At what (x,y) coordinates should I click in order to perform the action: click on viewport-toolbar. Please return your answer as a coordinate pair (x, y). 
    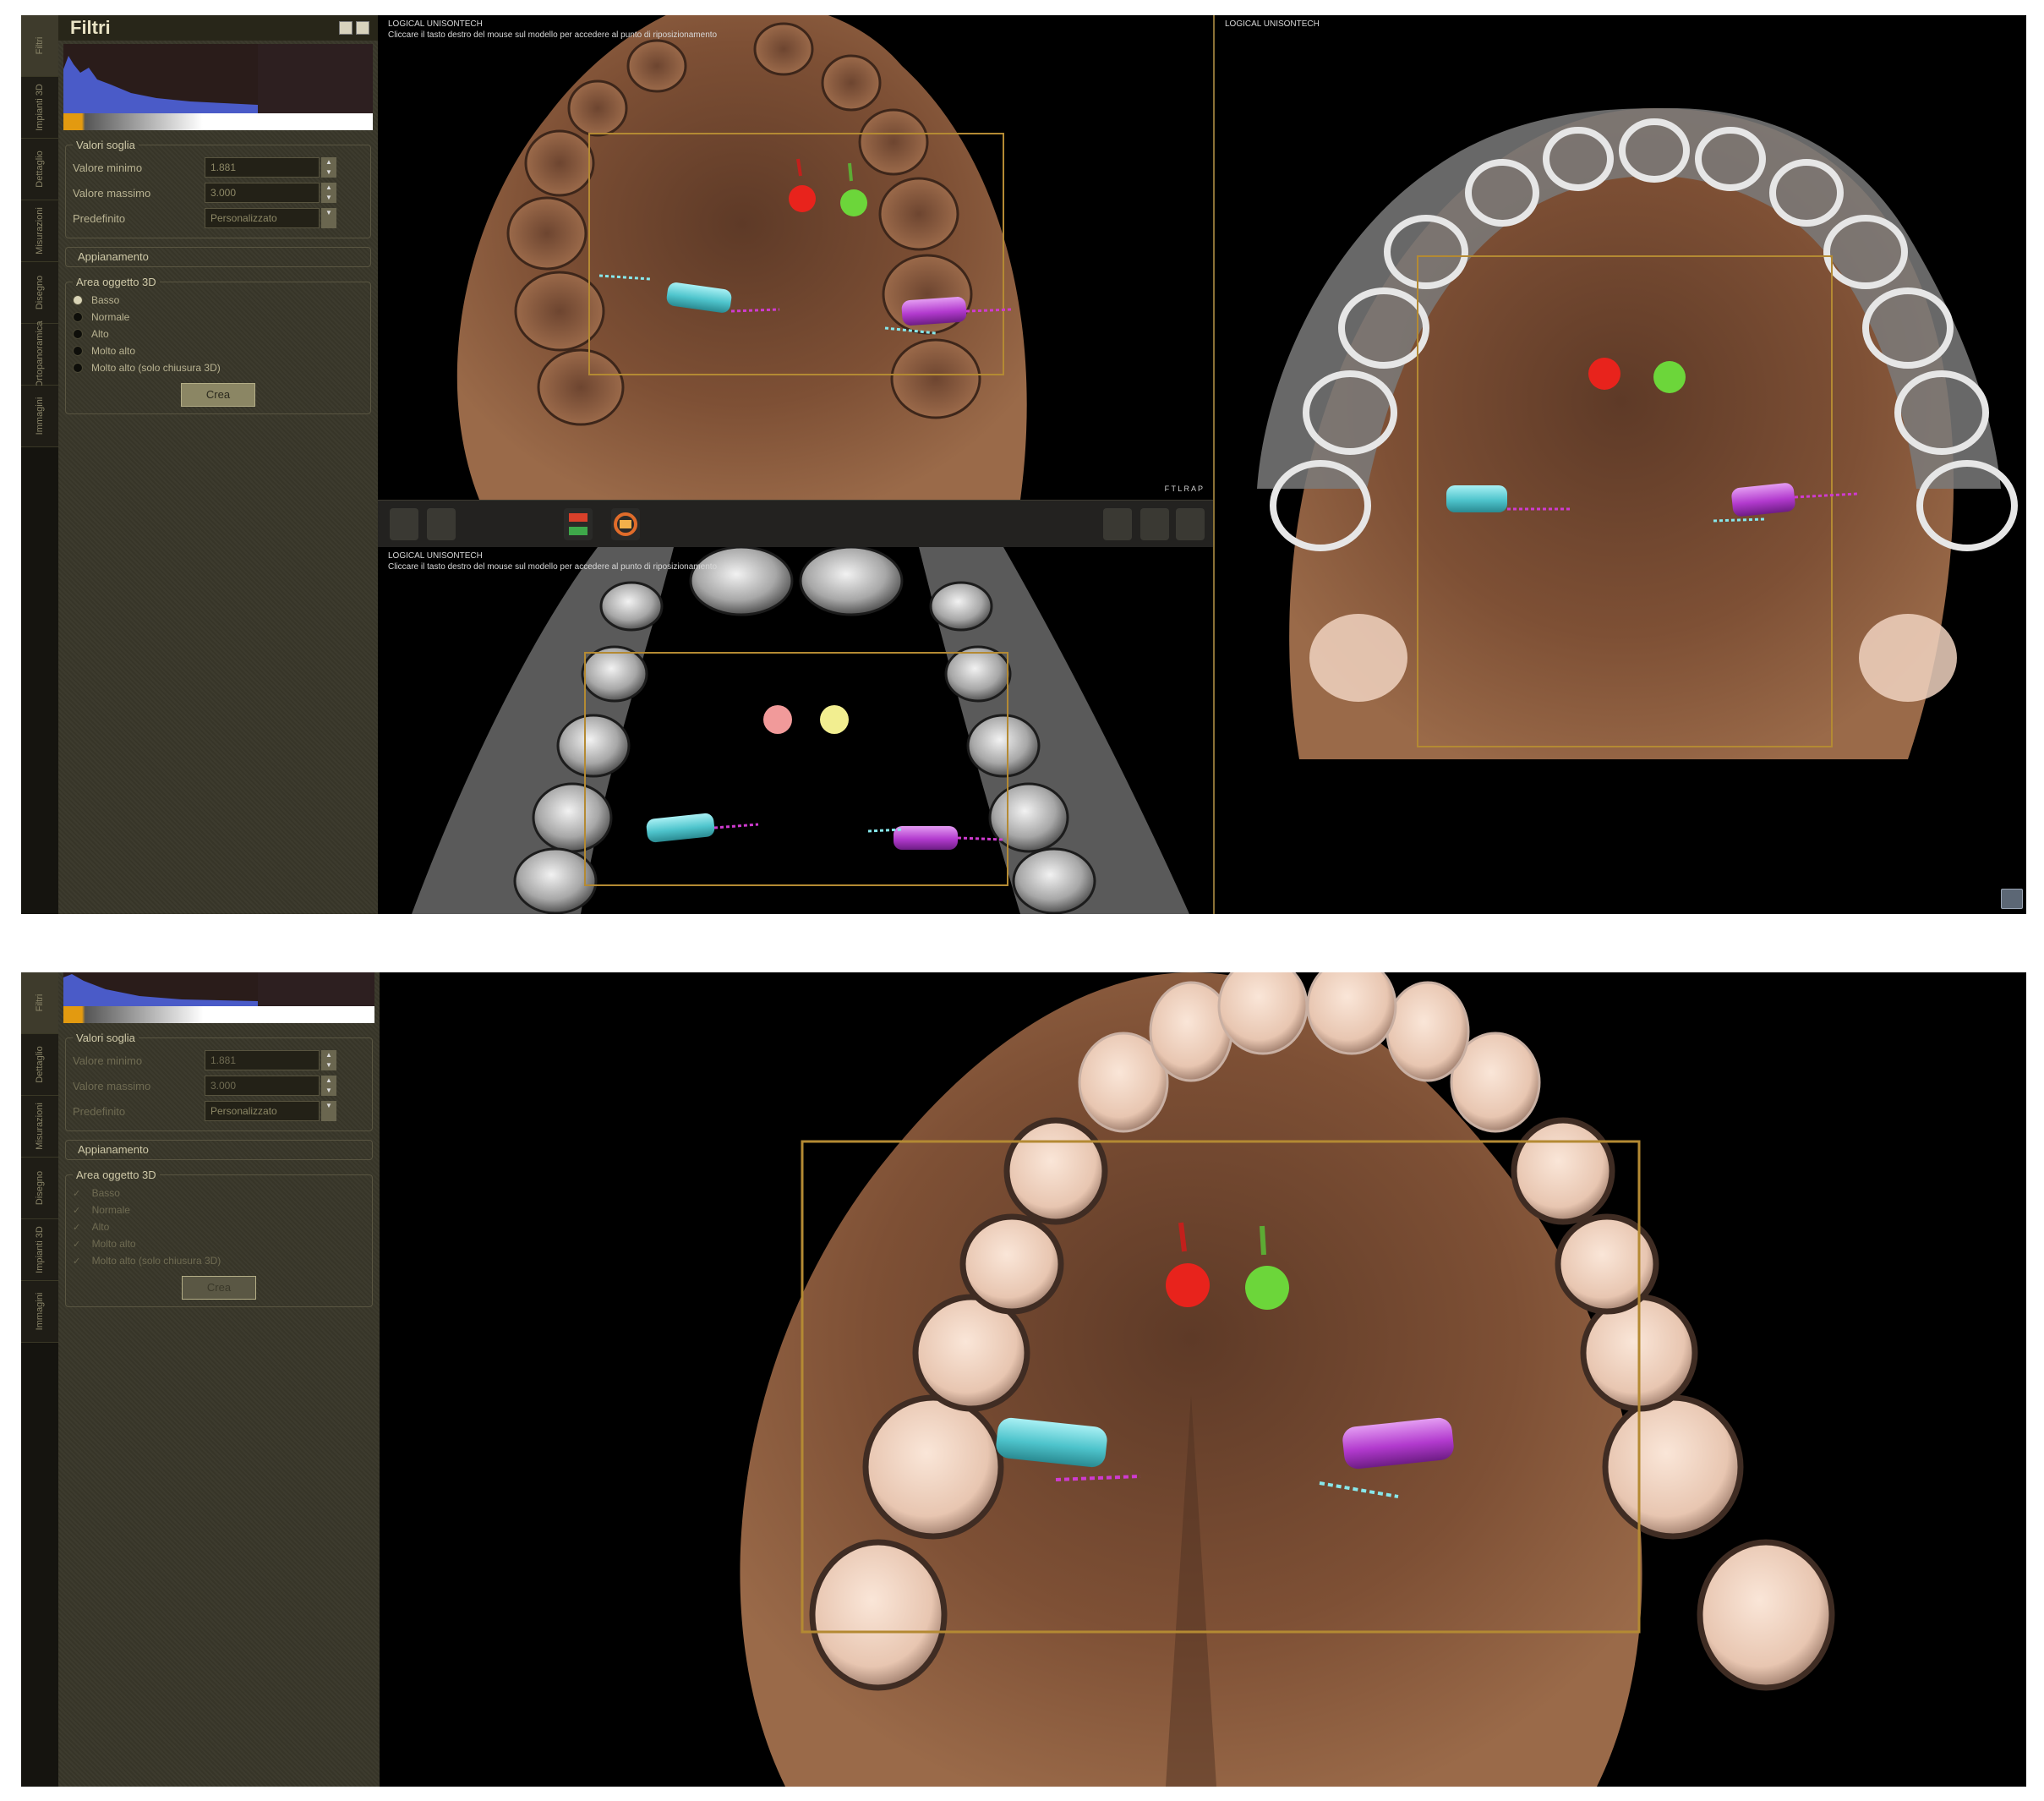
    Looking at the image, I should click on (795, 524).